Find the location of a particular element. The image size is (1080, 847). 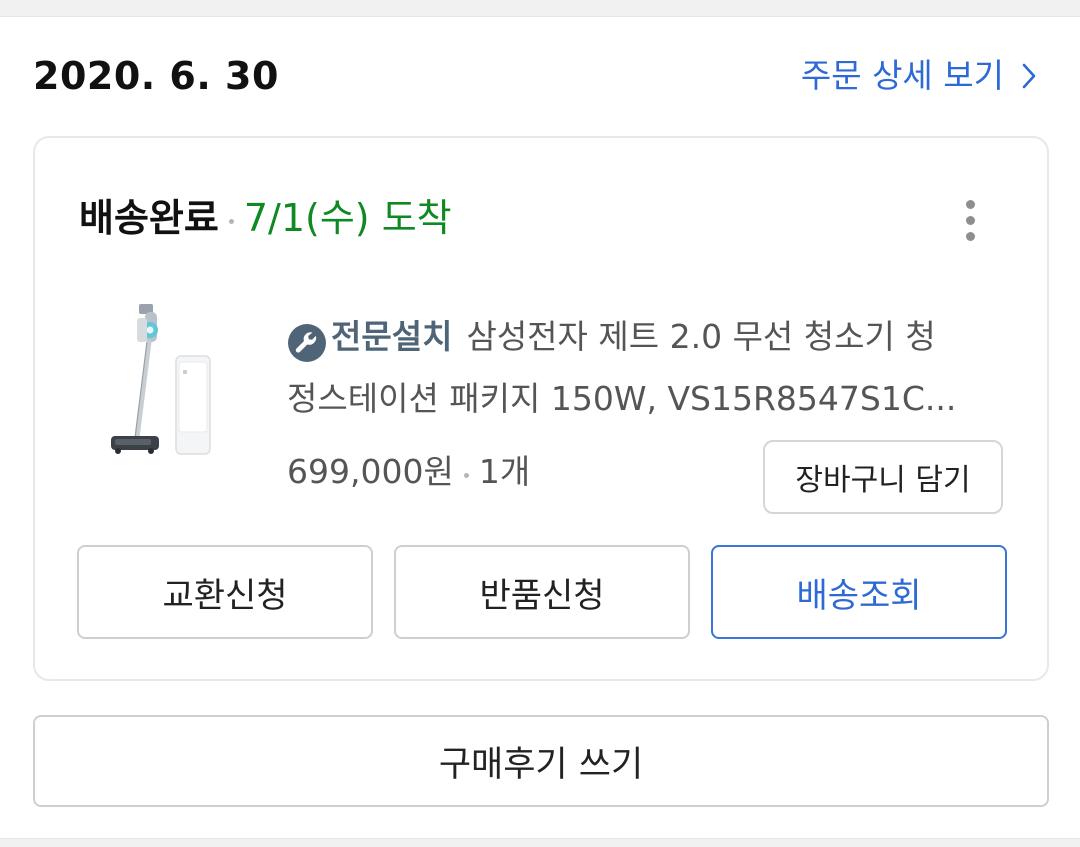

delivery-status: 배송완료 7/1(수) 도착 is located at coordinates (265, 218).